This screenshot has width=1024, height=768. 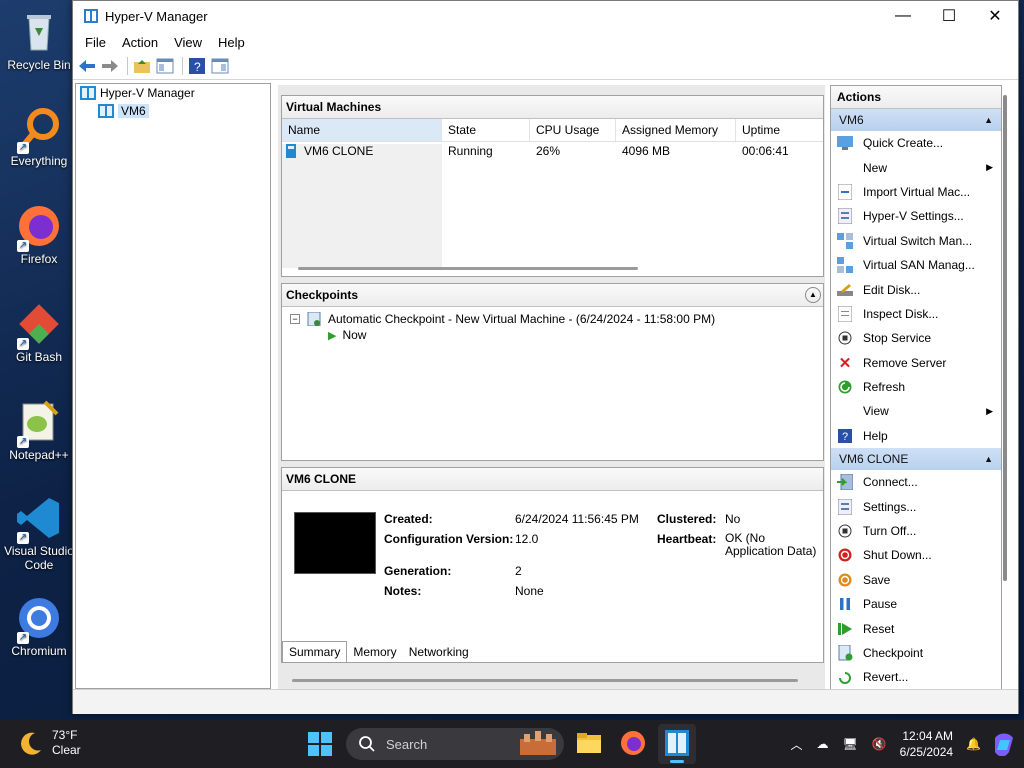 What do you see at coordinates (39, 430) in the screenshot?
I see `desktop-icon-notepad-plus-plus: ↗ Notepad++` at bounding box center [39, 430].